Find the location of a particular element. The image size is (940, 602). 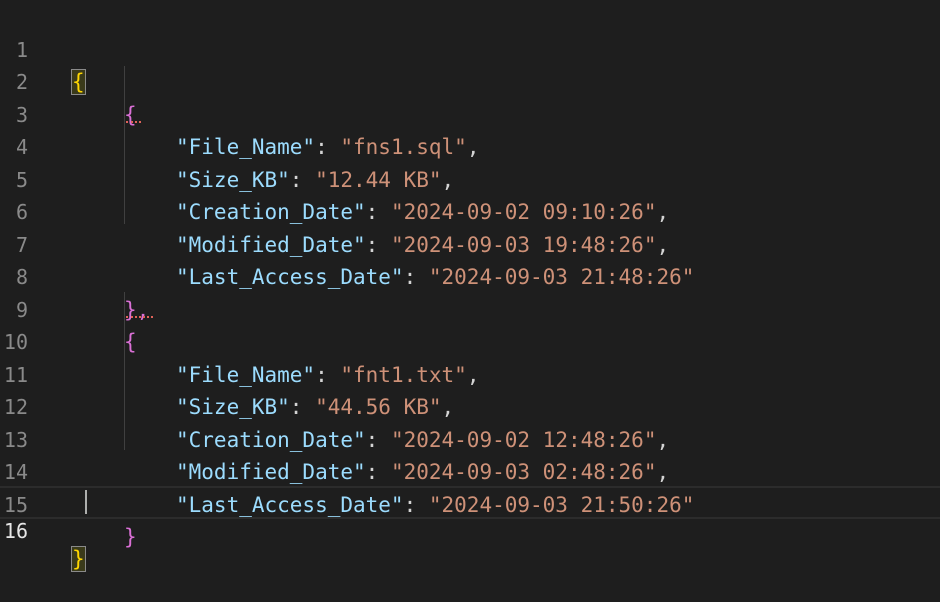

text-cursor is located at coordinates (86, 502).